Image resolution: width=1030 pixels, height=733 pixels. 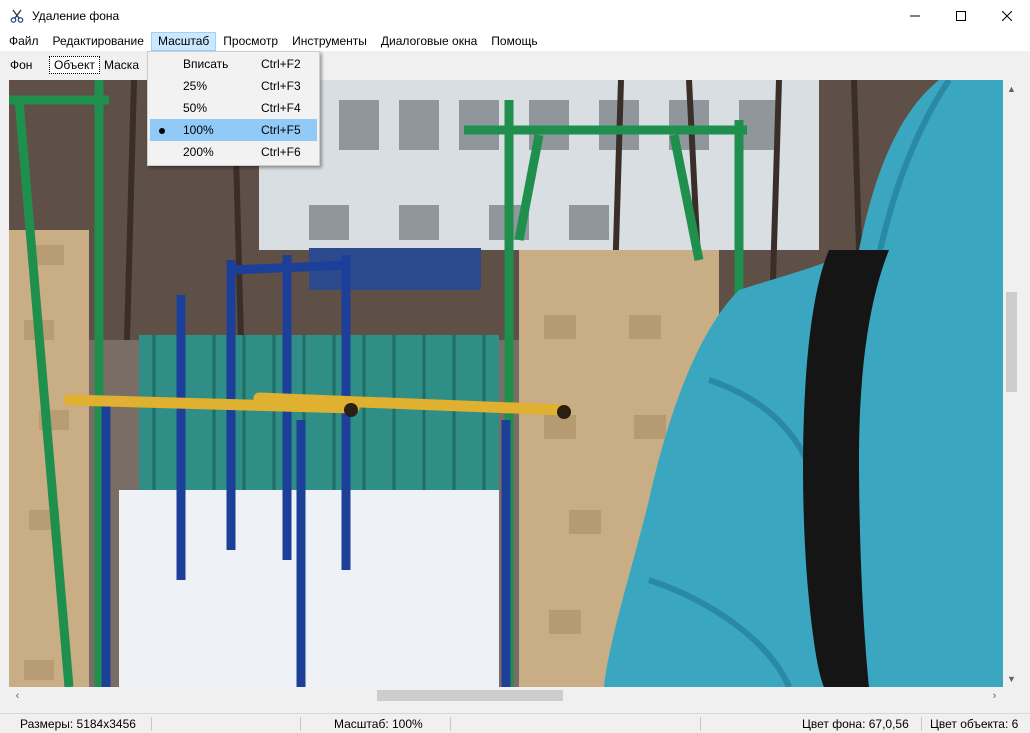 I want to click on zoom-item-shortcut: Ctrl+F4, so click(x=281, y=108).